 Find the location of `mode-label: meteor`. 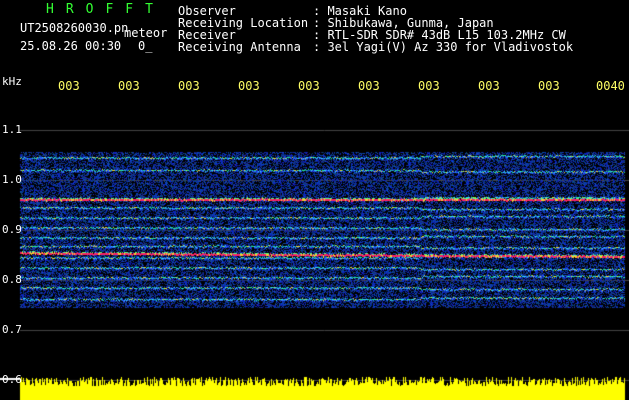

mode-label: meteor is located at coordinates (146, 33).